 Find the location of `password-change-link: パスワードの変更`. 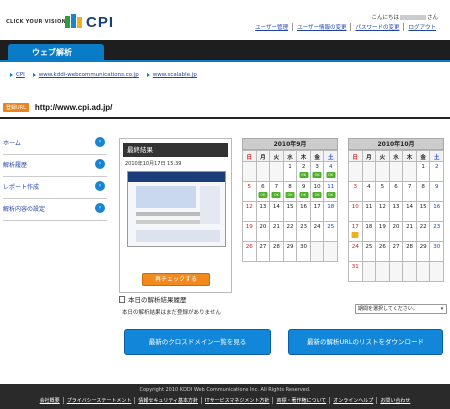

password-change-link: パスワードの変更 is located at coordinates (376, 27).